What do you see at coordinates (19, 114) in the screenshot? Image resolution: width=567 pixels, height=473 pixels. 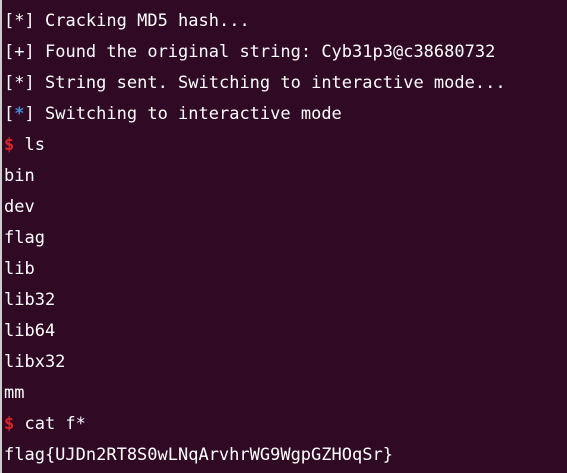 I see `info-star: *` at bounding box center [19, 114].